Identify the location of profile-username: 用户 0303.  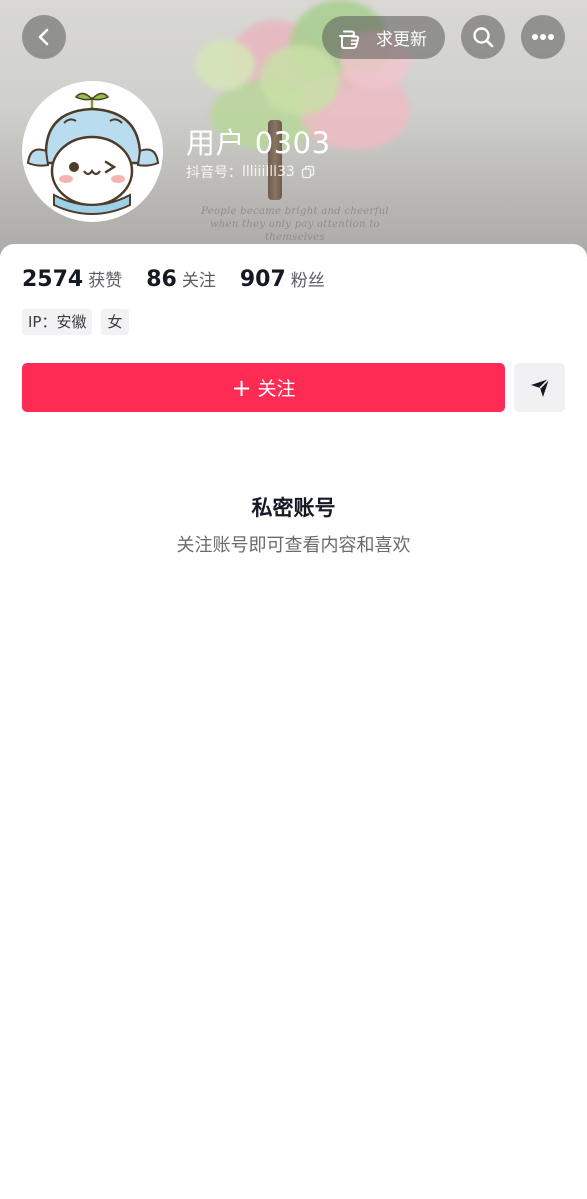
(258, 143).